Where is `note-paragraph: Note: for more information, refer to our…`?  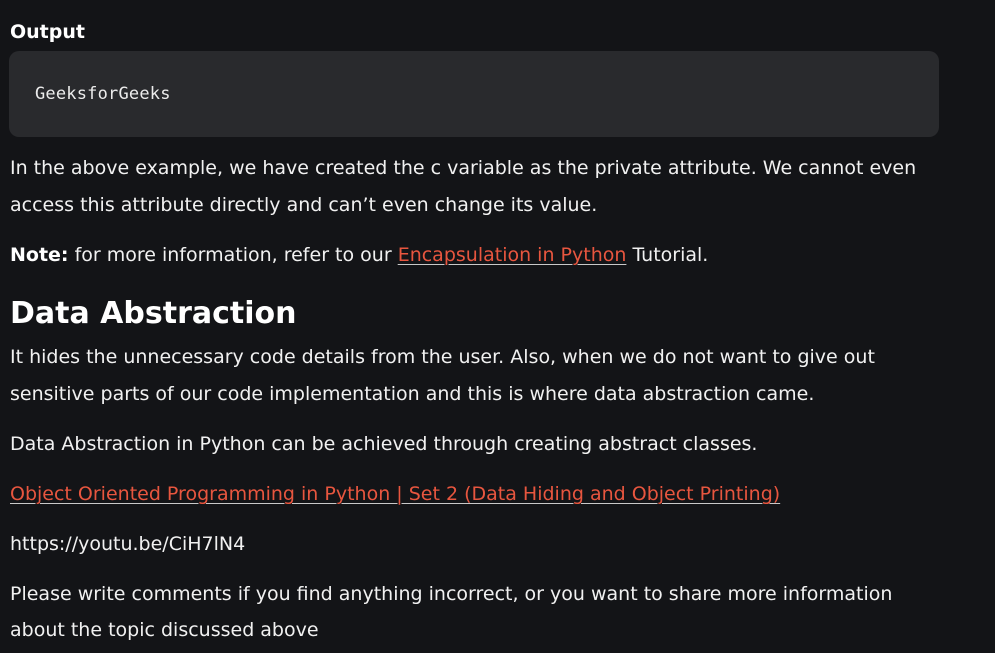
note-paragraph: Note: for more information, refer to our… is located at coordinates (480, 255).